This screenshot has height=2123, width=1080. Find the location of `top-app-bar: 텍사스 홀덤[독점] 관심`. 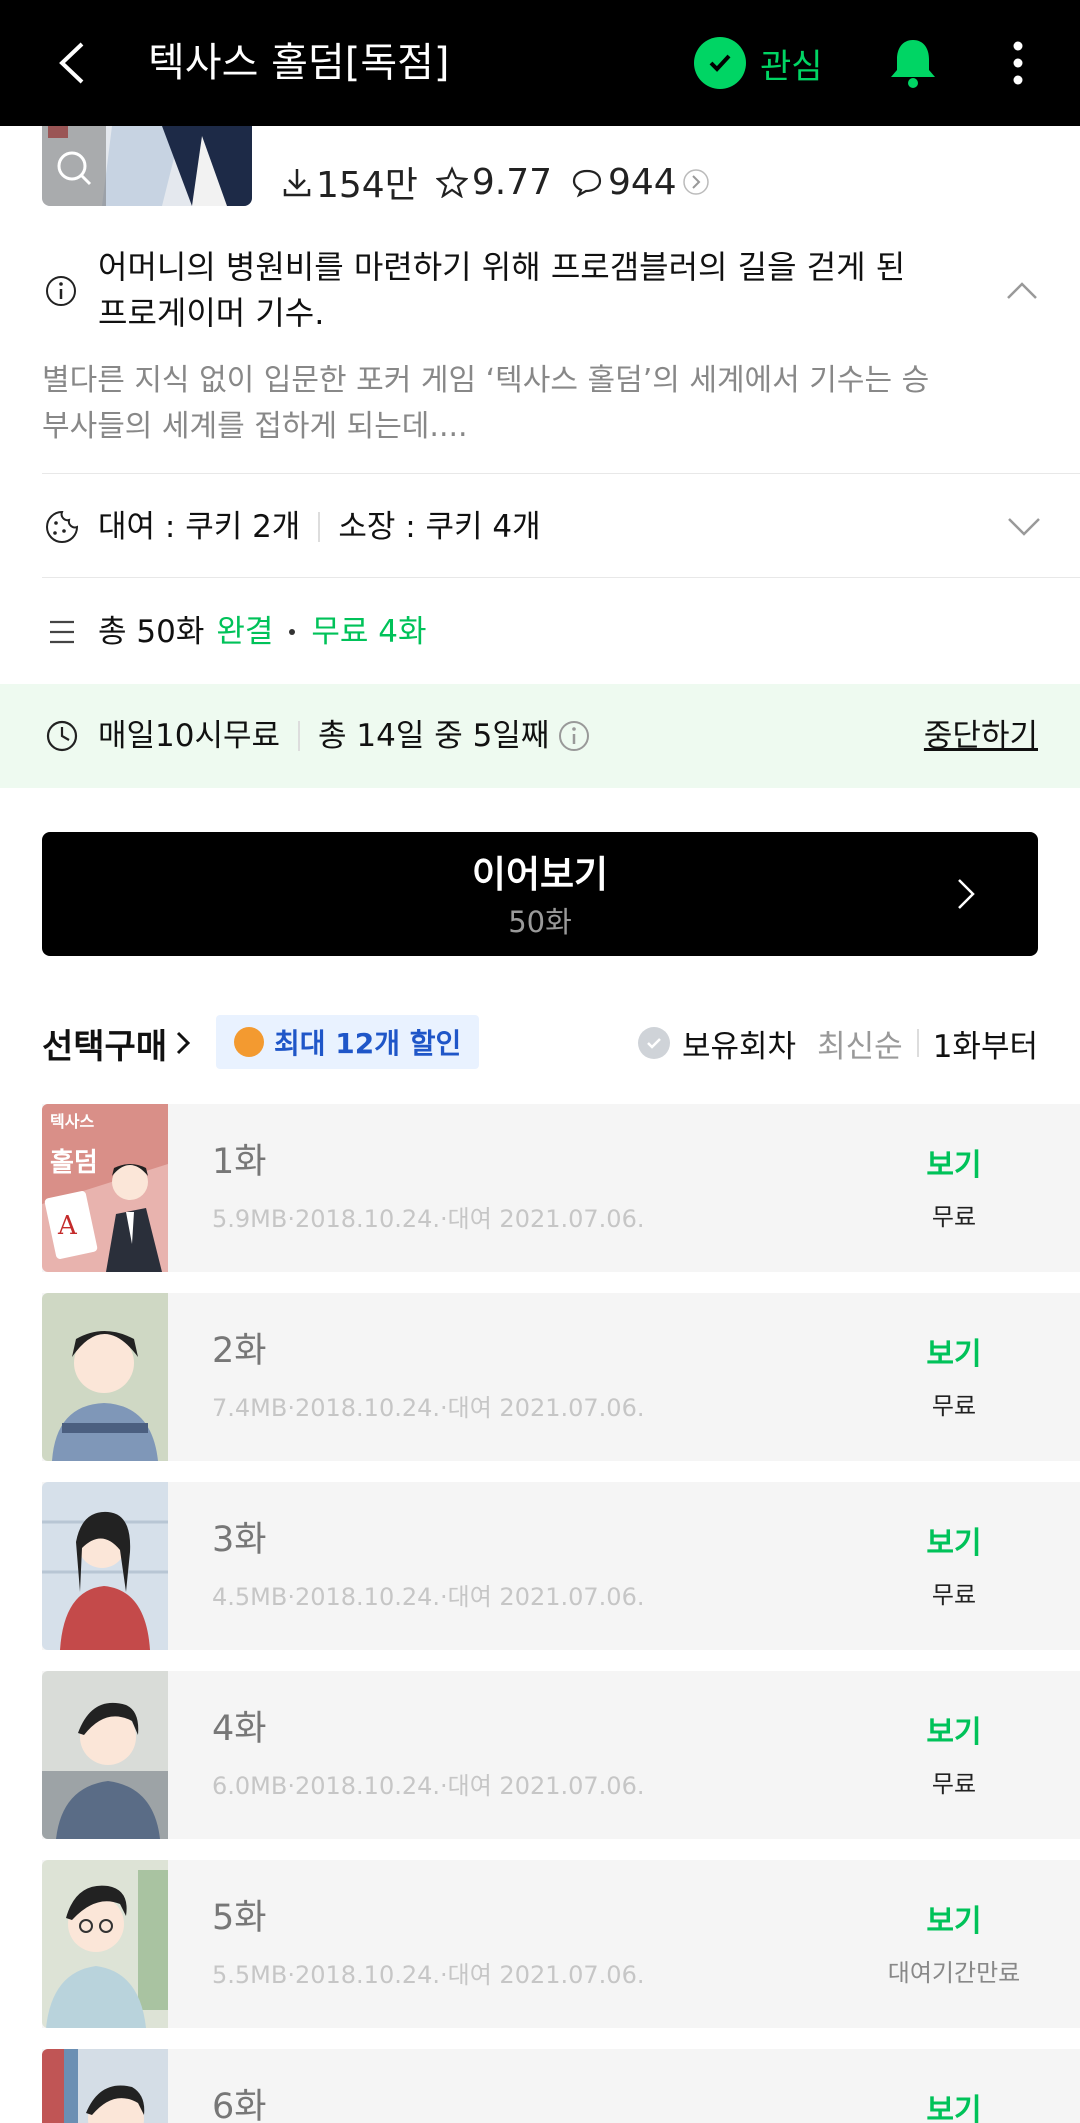

top-app-bar: 텍사스 홀덤[독점] 관심 is located at coordinates (540, 63).